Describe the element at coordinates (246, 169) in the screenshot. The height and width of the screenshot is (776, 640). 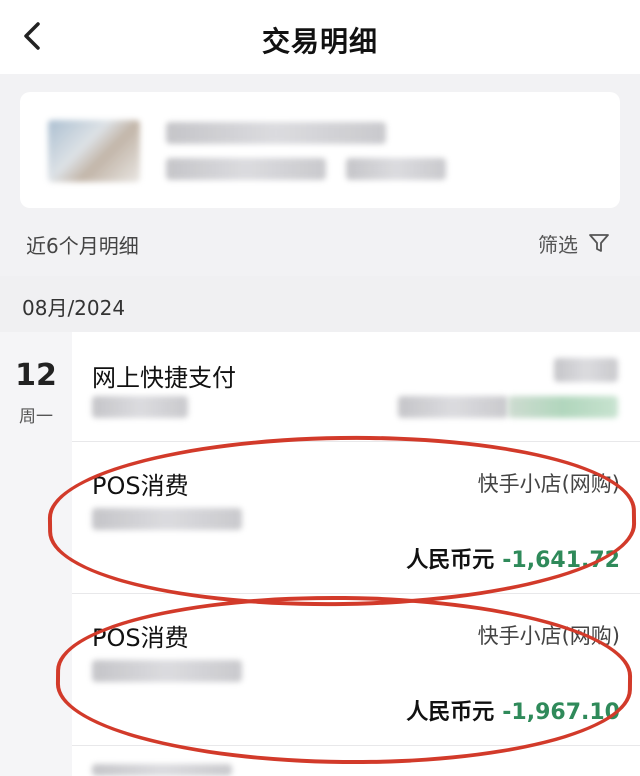
I see `account-number-redacted` at that location.